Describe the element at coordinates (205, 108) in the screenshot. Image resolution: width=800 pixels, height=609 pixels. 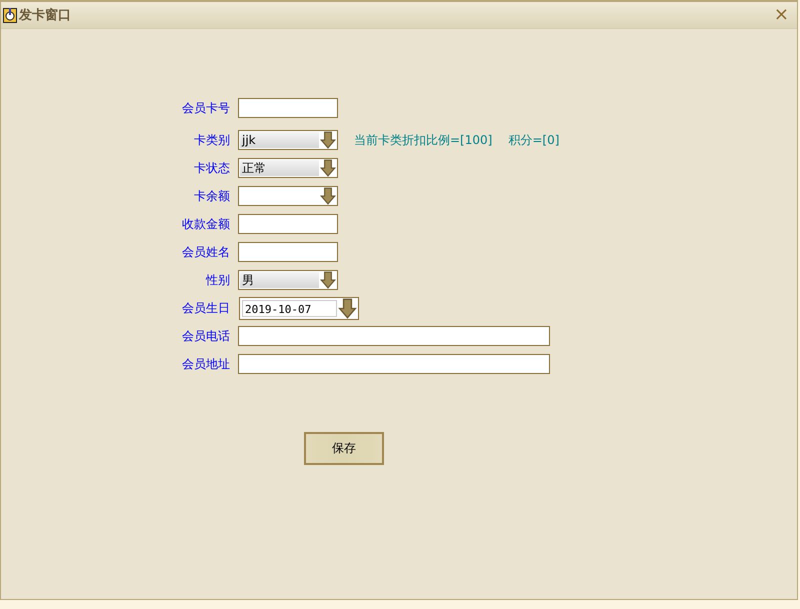
I see `field-label: 会员卡号` at that location.